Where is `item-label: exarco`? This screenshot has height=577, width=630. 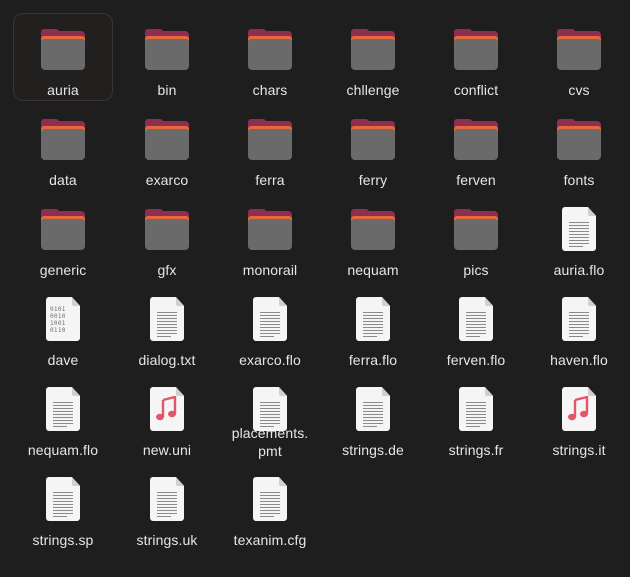
item-label: exarco is located at coordinates (167, 180).